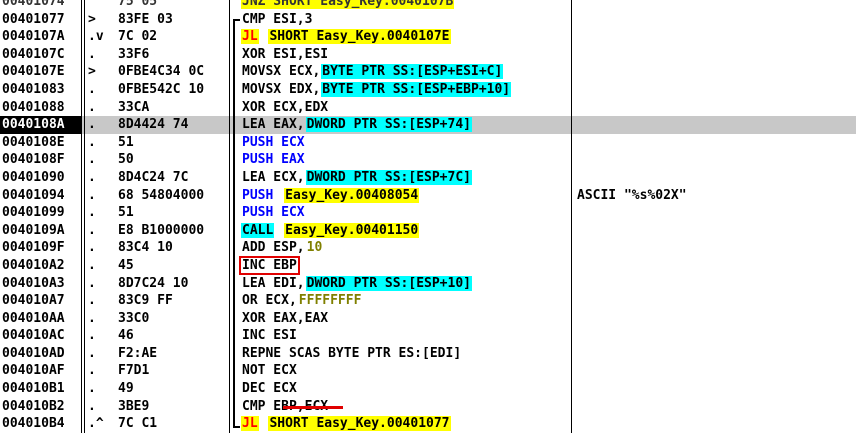  Describe the element at coordinates (33, 318) in the screenshot. I see `address-cell: 004010AA` at that location.